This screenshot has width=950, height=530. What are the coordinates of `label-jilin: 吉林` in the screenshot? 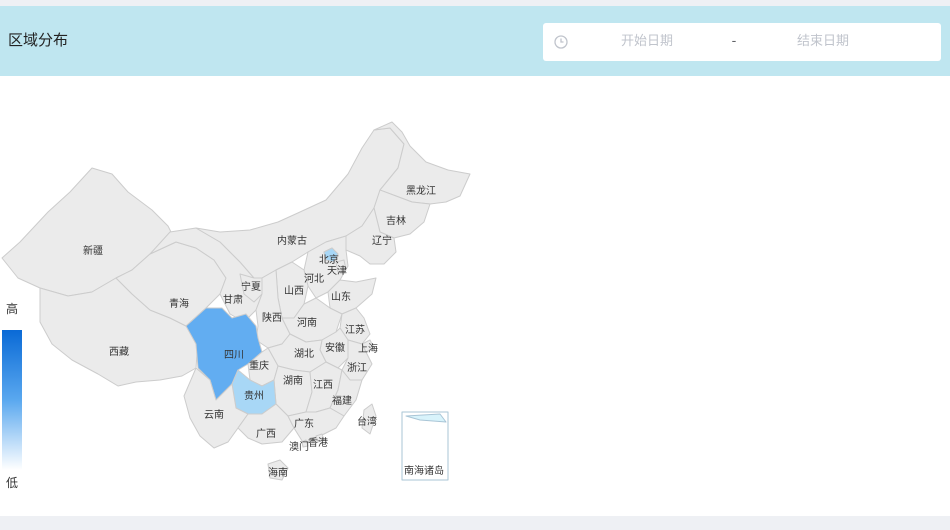 It's located at (396, 220).